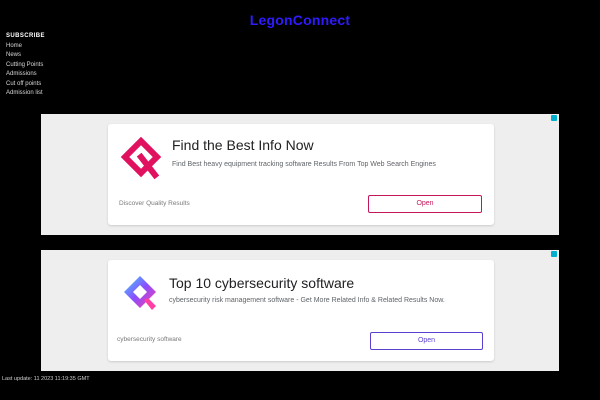  What do you see at coordinates (261, 283) in the screenshot?
I see `ad-headline: Top 10 cybersecurity software` at bounding box center [261, 283].